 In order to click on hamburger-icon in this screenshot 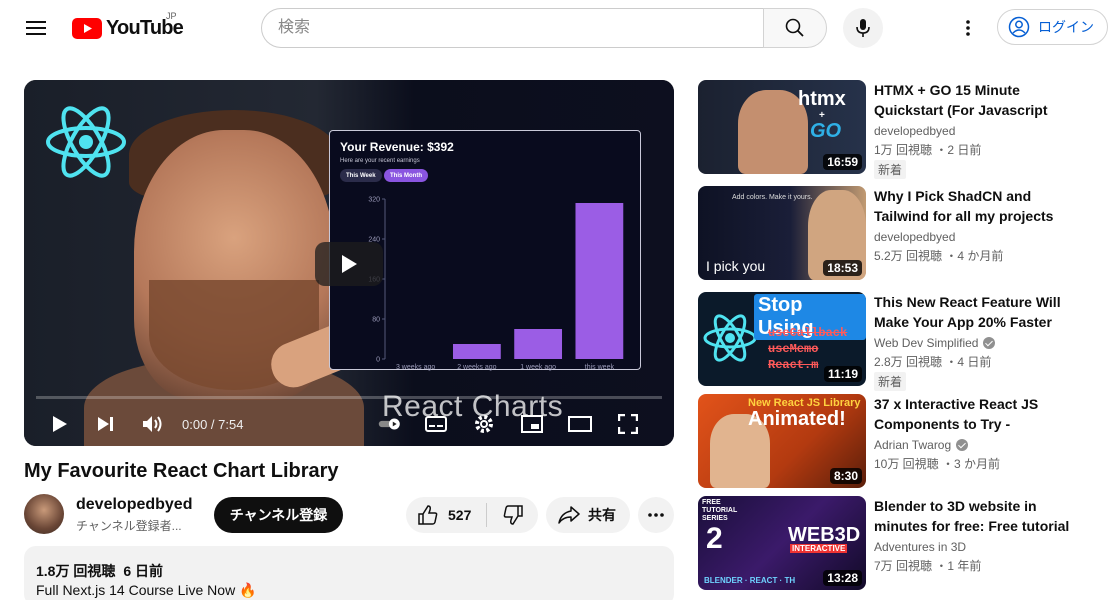, I will do `click(36, 28)`.